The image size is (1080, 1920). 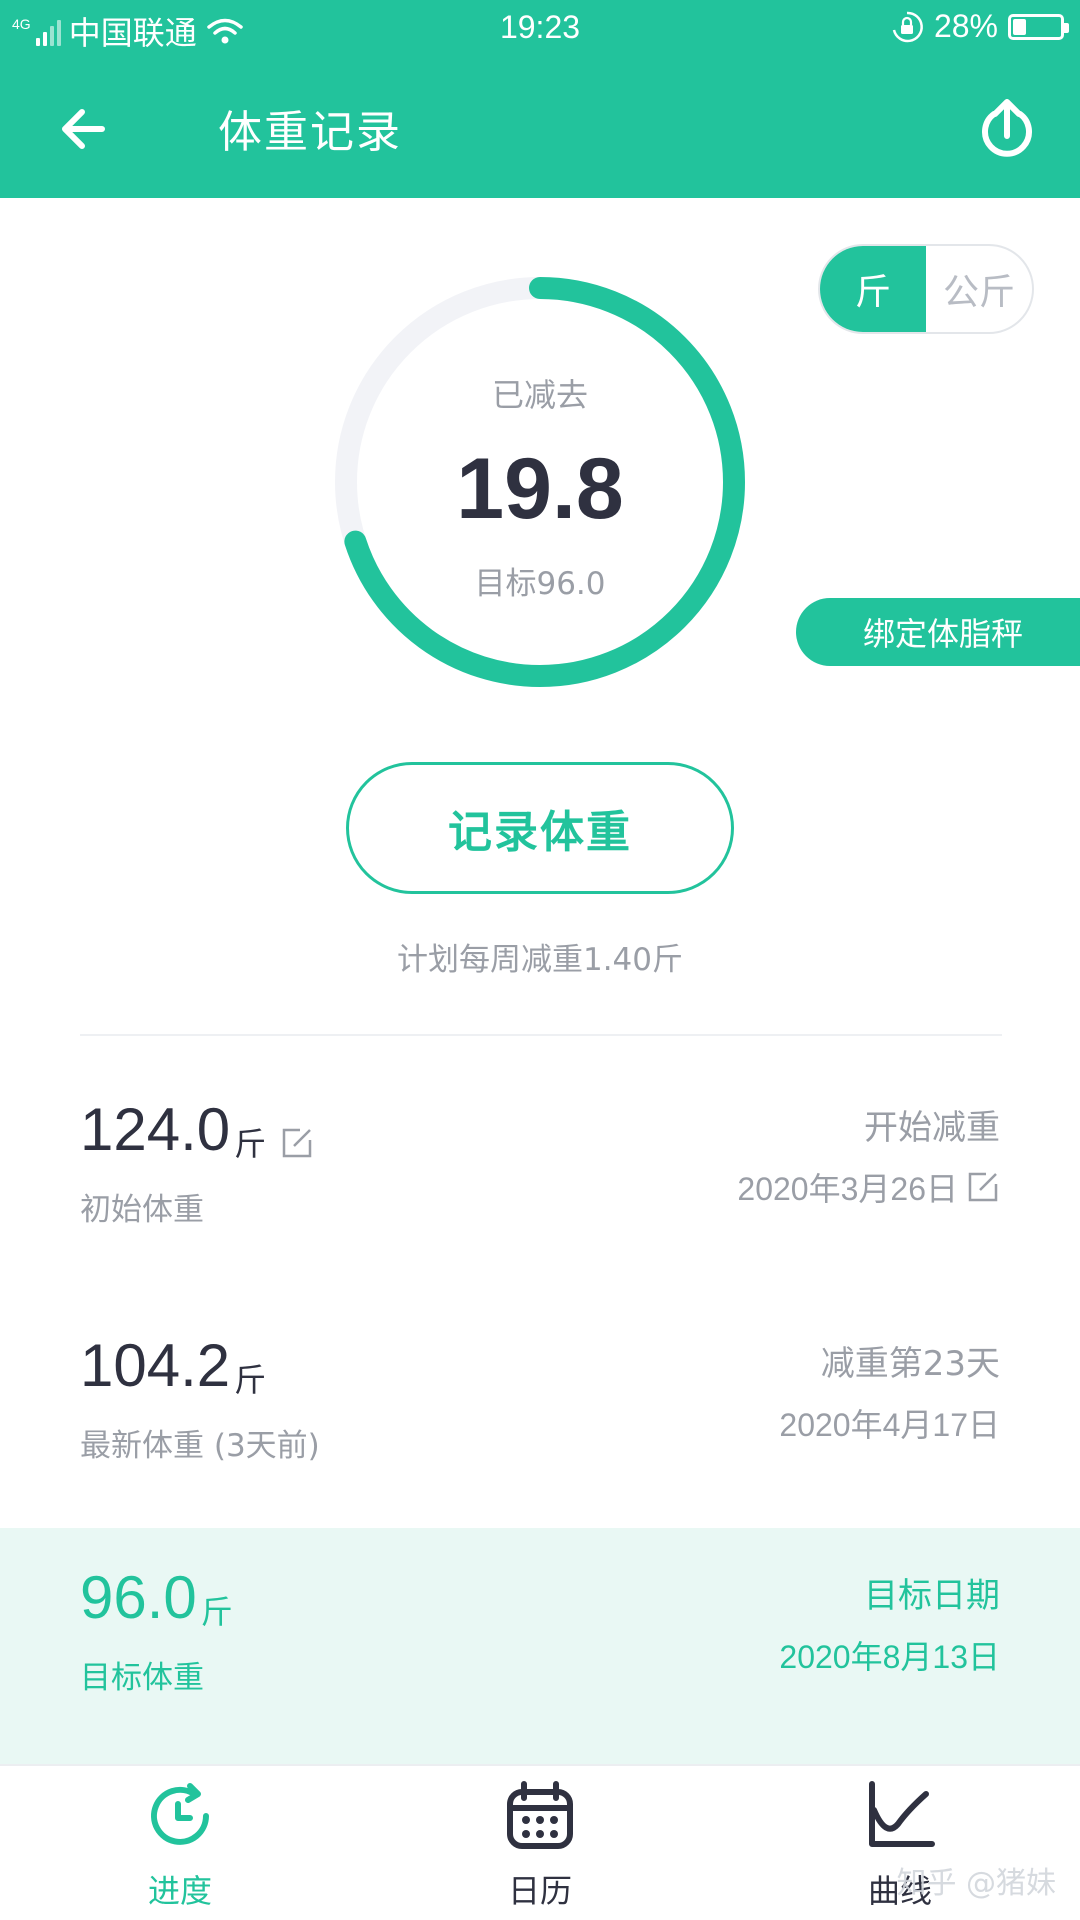 I want to click on target-date-text: 2020年8月13日, so click(x=889, y=1657).